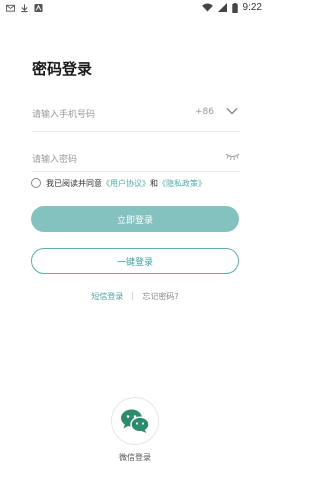 This screenshot has height=480, width=320. I want to click on signal-icon, so click(222, 7).